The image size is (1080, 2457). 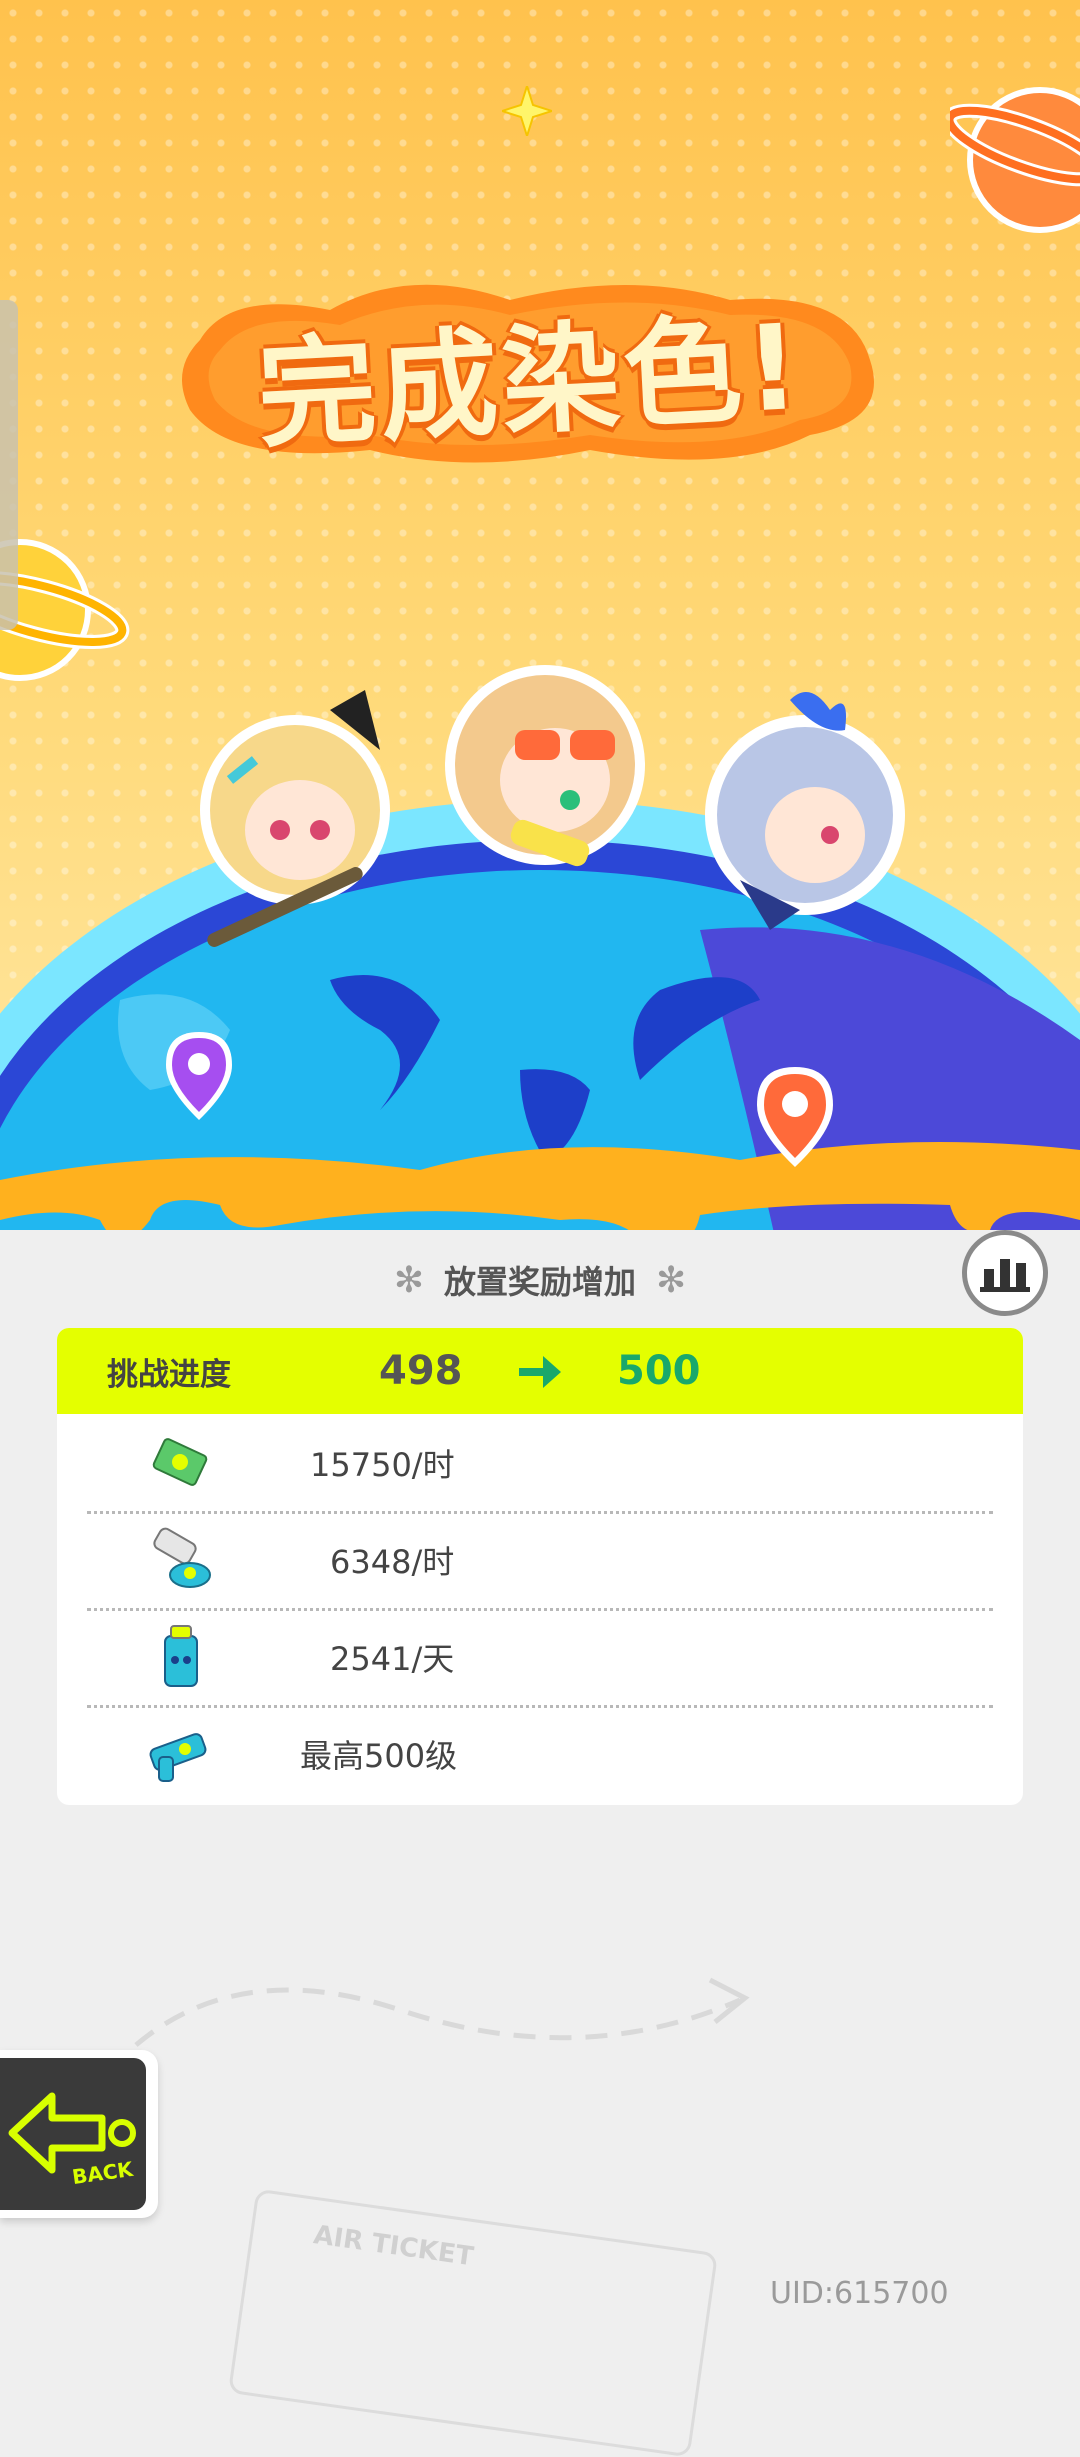 What do you see at coordinates (421, 1371) in the screenshot?
I see `progress-from: 498` at bounding box center [421, 1371].